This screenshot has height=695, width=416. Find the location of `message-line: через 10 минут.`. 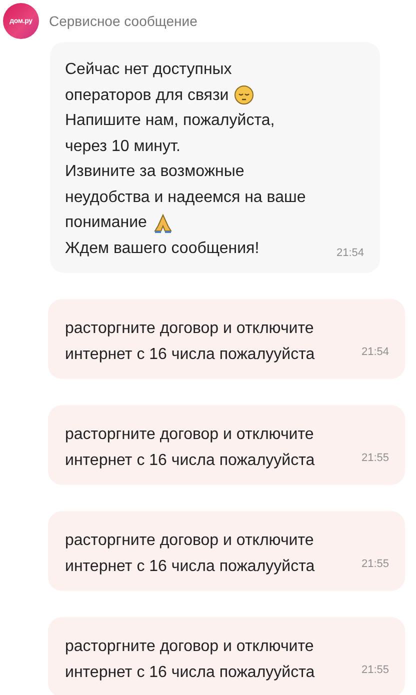

message-line: через 10 минут. is located at coordinates (122, 146).